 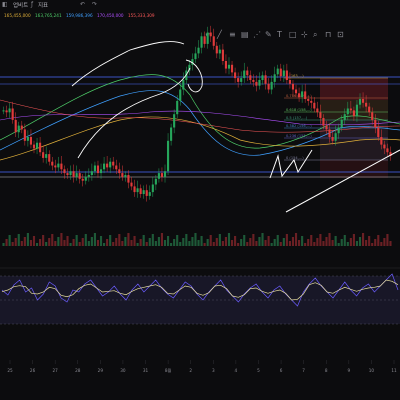 I want to click on x-tick-label: 9, so click(x=348, y=370).